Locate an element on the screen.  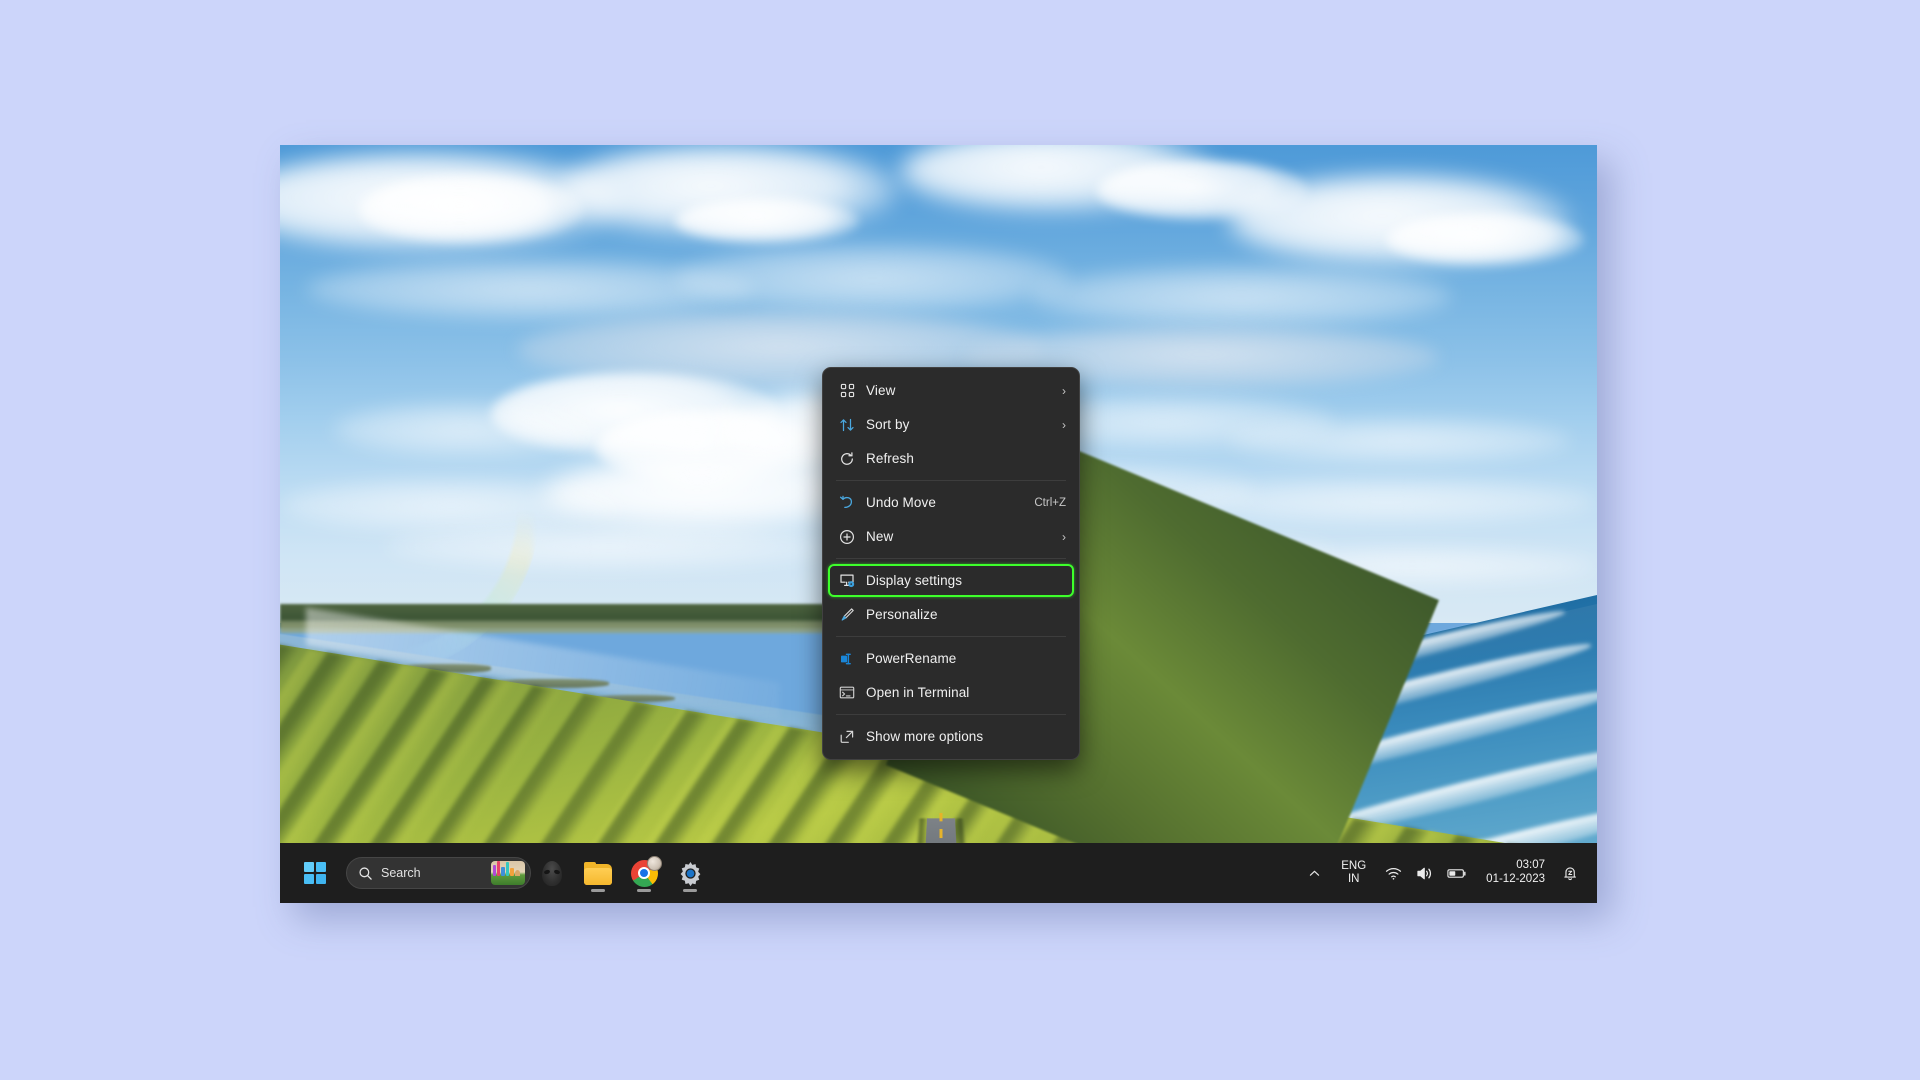
menu-item-open-in-terminal: Open in Terminal is located at coordinates (951, 692).